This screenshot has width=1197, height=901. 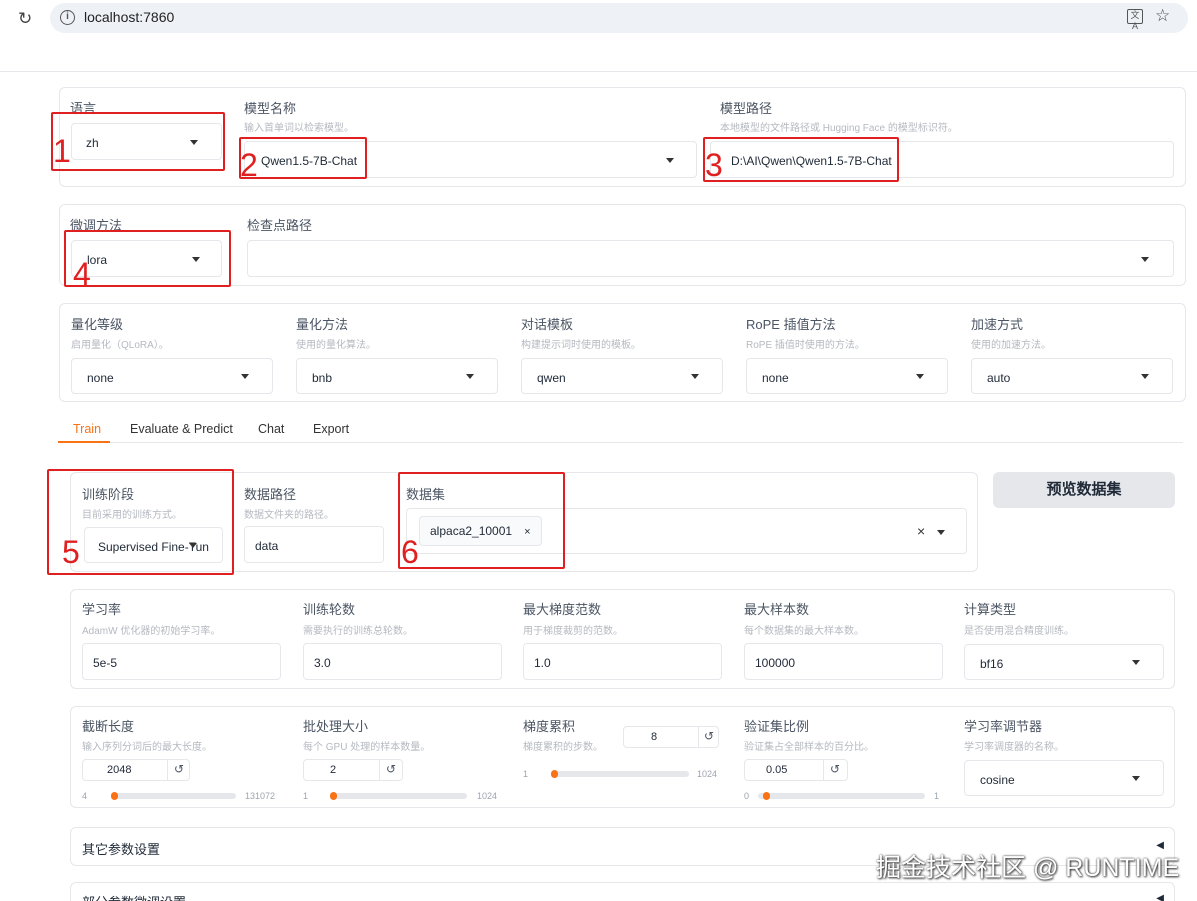 What do you see at coordinates (487, 796) in the screenshot?
I see `batch-size-max: 1024` at bounding box center [487, 796].